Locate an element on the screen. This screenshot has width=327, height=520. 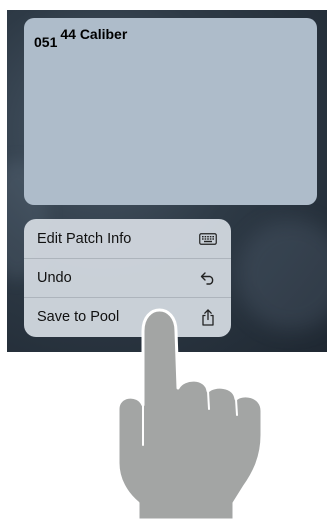
undo-arrow-icon is located at coordinates (208, 278).